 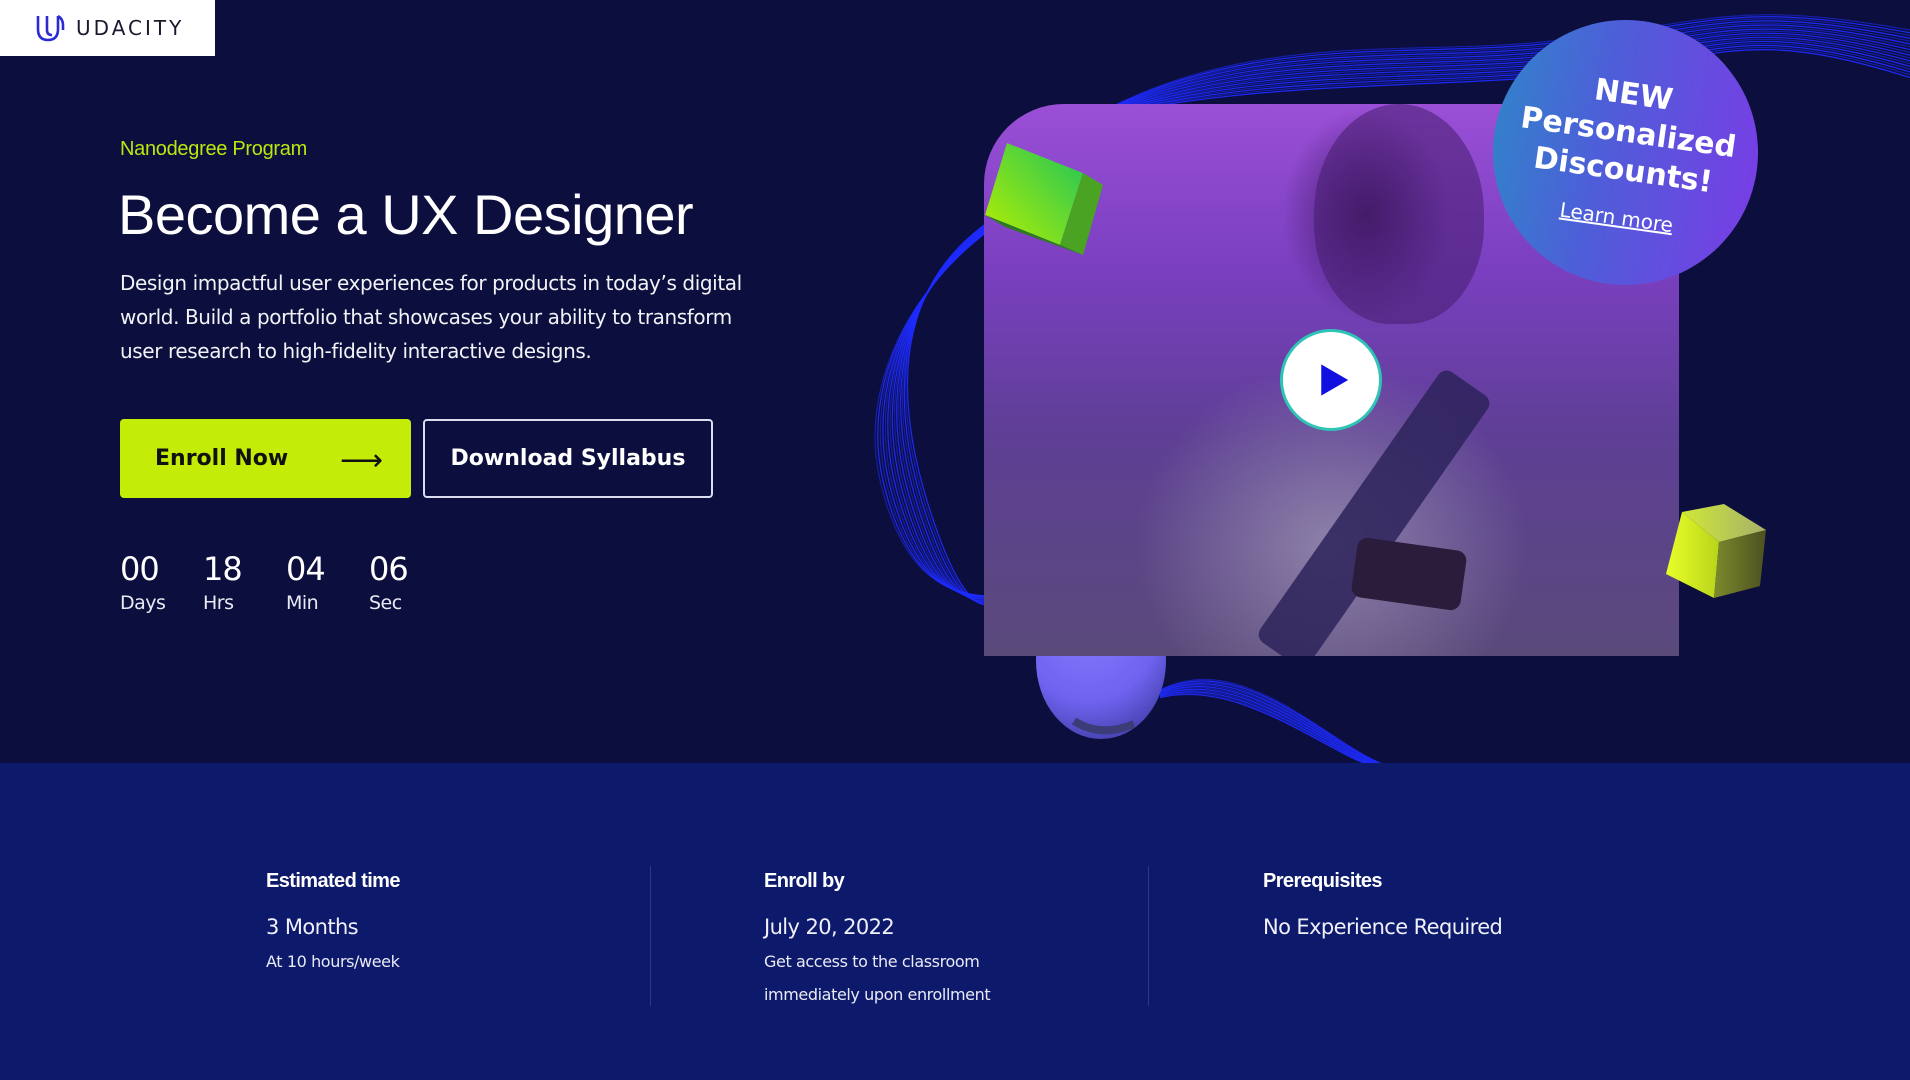 What do you see at coordinates (1616, 217) in the screenshot?
I see `learn-more-link: Learn more` at bounding box center [1616, 217].